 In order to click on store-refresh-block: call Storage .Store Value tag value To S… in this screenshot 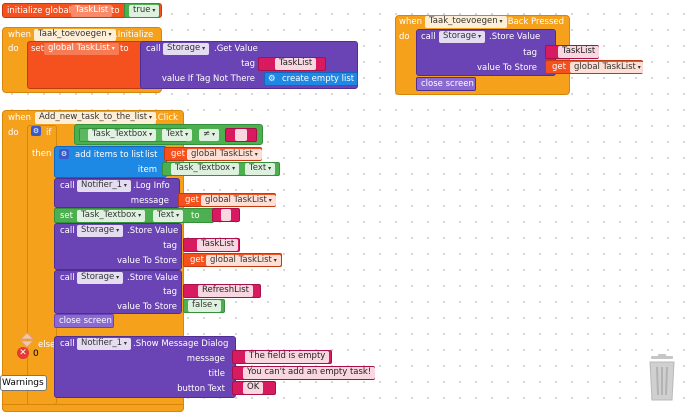, I will do `click(118, 292)`.